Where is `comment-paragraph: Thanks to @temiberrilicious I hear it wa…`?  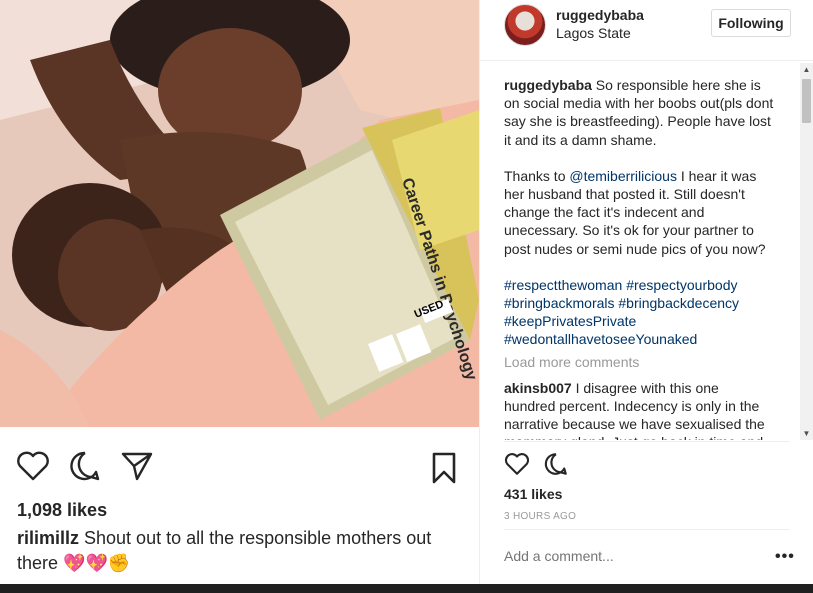
comment-paragraph: Thanks to @temiberrilicious I hear it wa… is located at coordinates (639, 212).